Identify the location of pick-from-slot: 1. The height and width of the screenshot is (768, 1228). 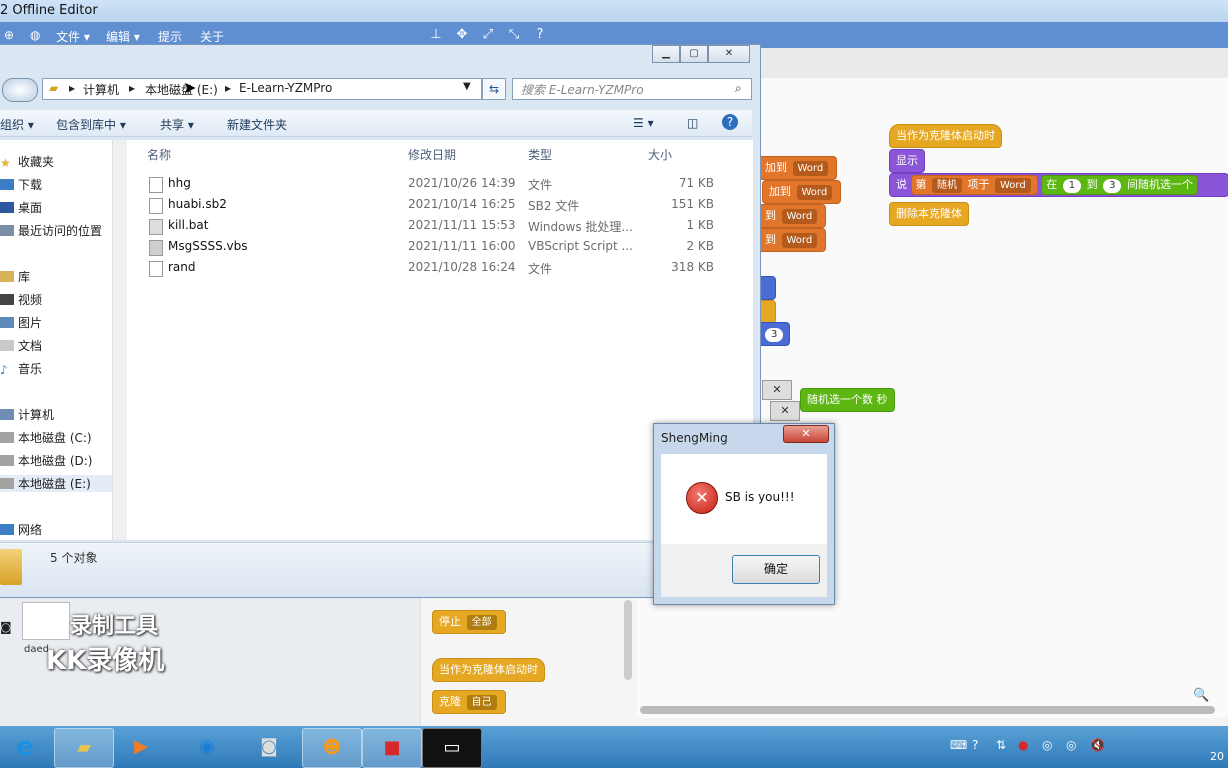
(1072, 186).